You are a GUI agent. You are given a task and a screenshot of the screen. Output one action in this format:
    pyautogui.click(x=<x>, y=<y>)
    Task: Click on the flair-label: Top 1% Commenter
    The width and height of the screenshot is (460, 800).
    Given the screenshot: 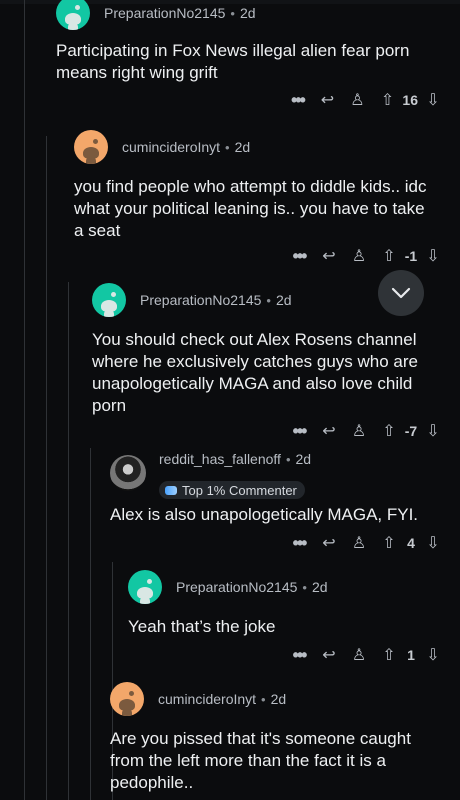 What is the action you would take?
    pyautogui.click(x=239, y=490)
    